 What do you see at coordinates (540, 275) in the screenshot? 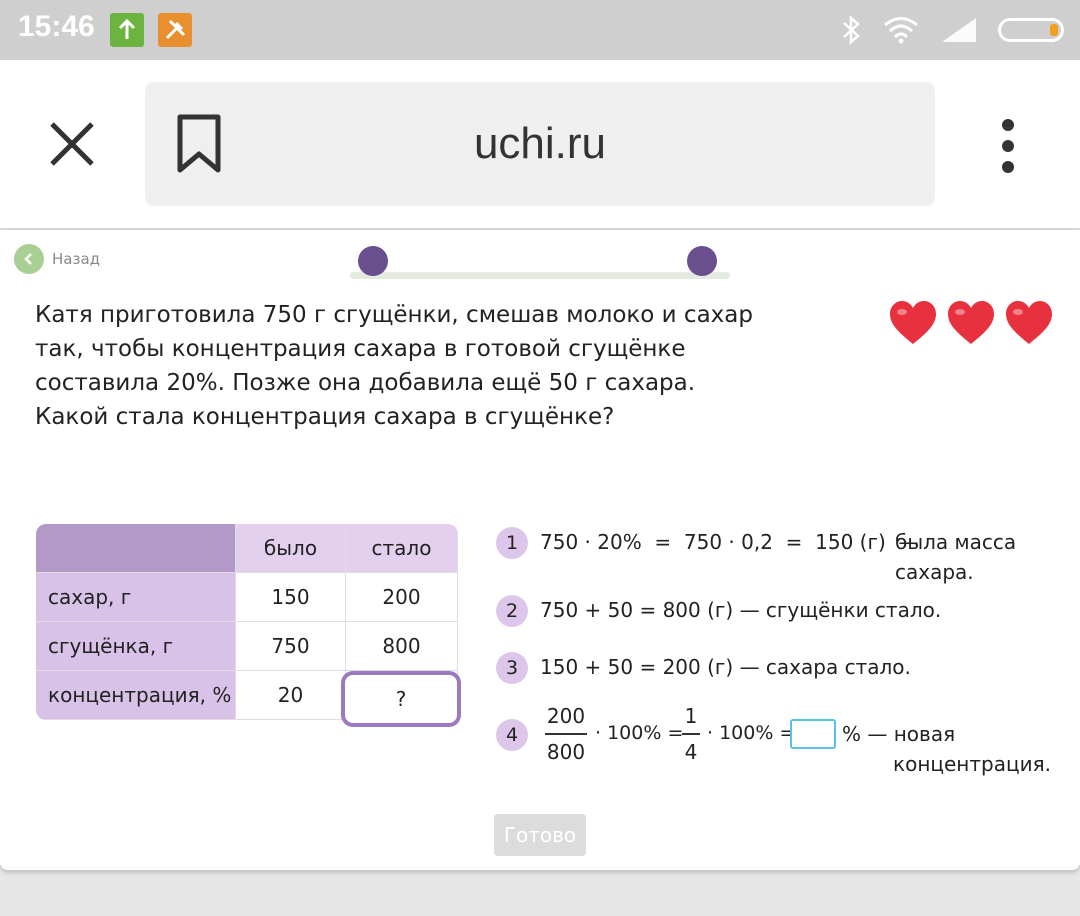
I see `progress-track` at bounding box center [540, 275].